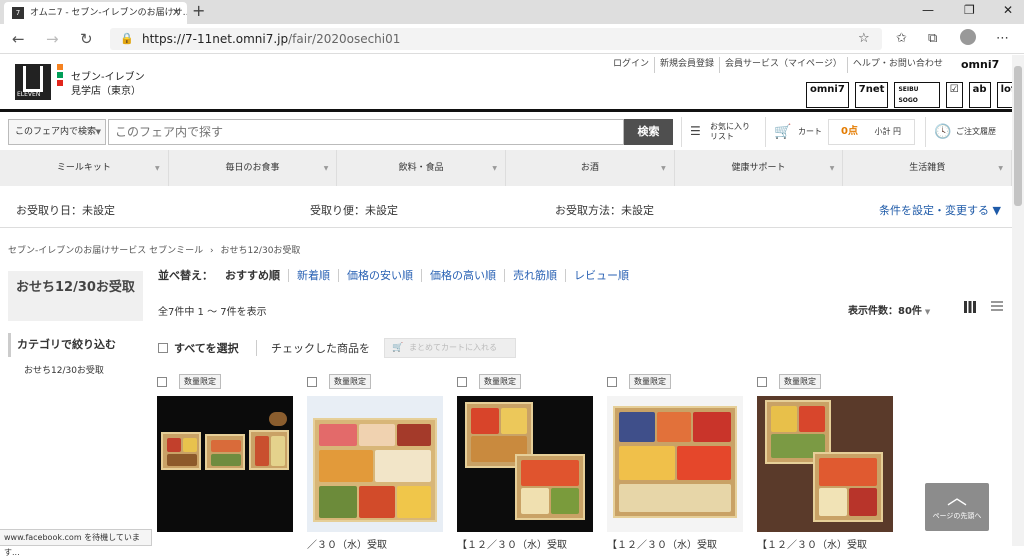 This screenshot has height=560, width=1024. What do you see at coordinates (871, 139) in the screenshot?
I see `subtotal-dropdown: 0点 小計 円 ▼` at bounding box center [871, 139].